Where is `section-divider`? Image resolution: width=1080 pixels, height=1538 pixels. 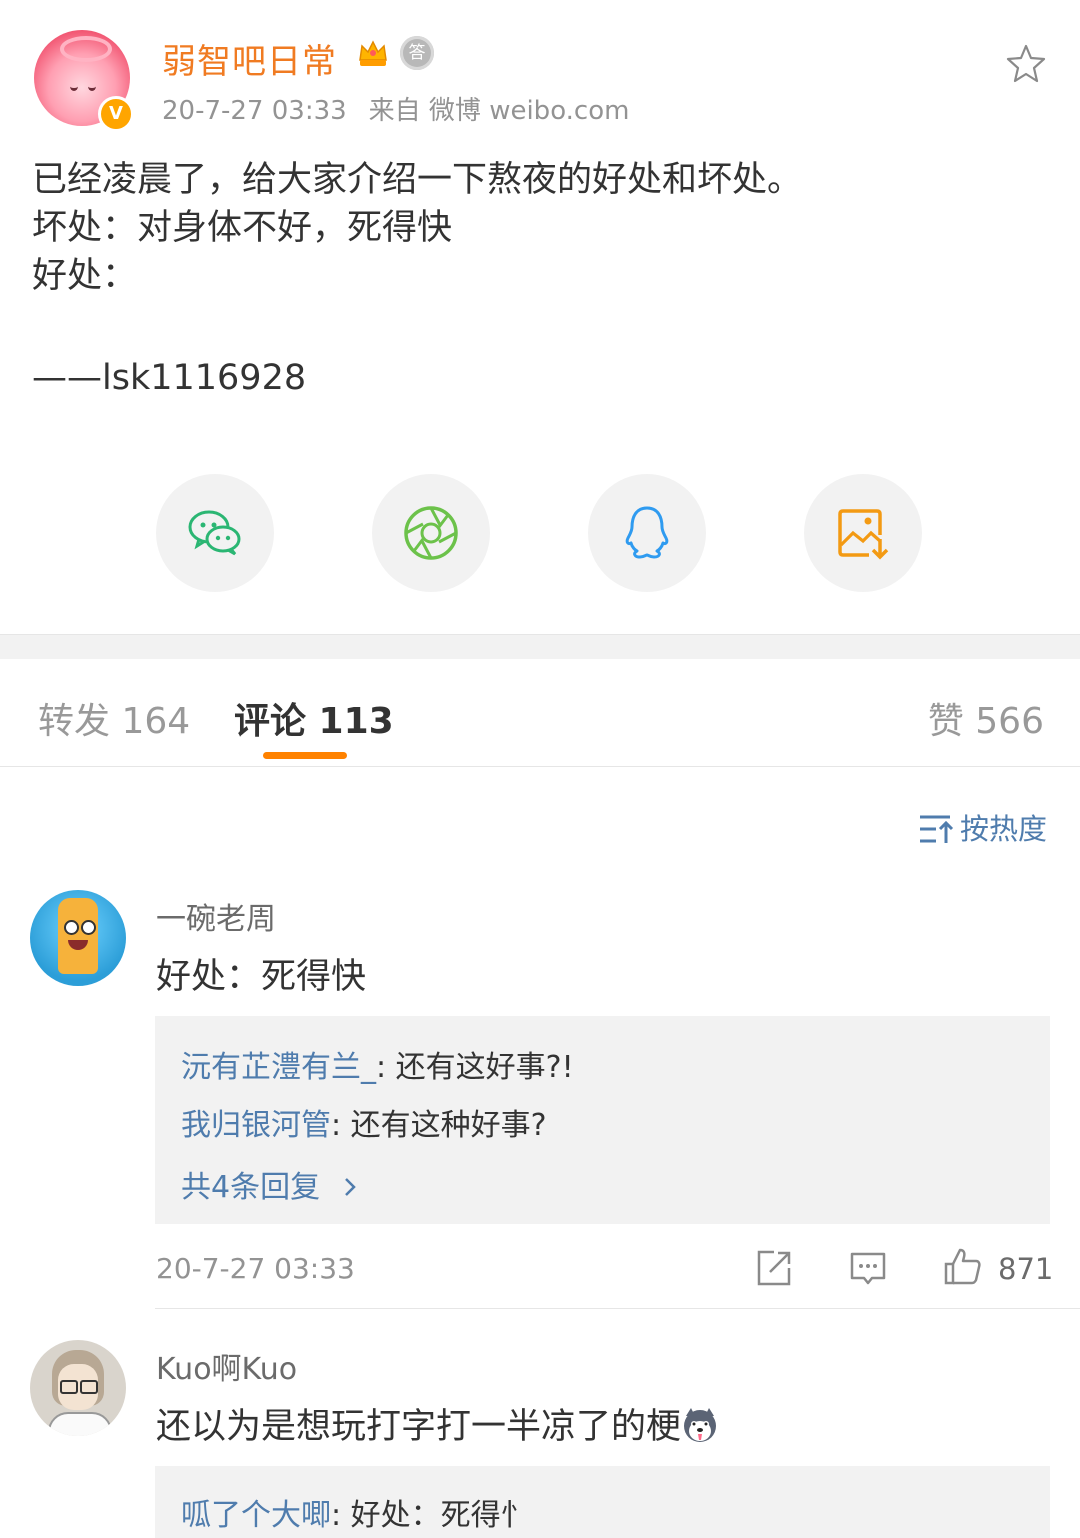
section-divider is located at coordinates (540, 646).